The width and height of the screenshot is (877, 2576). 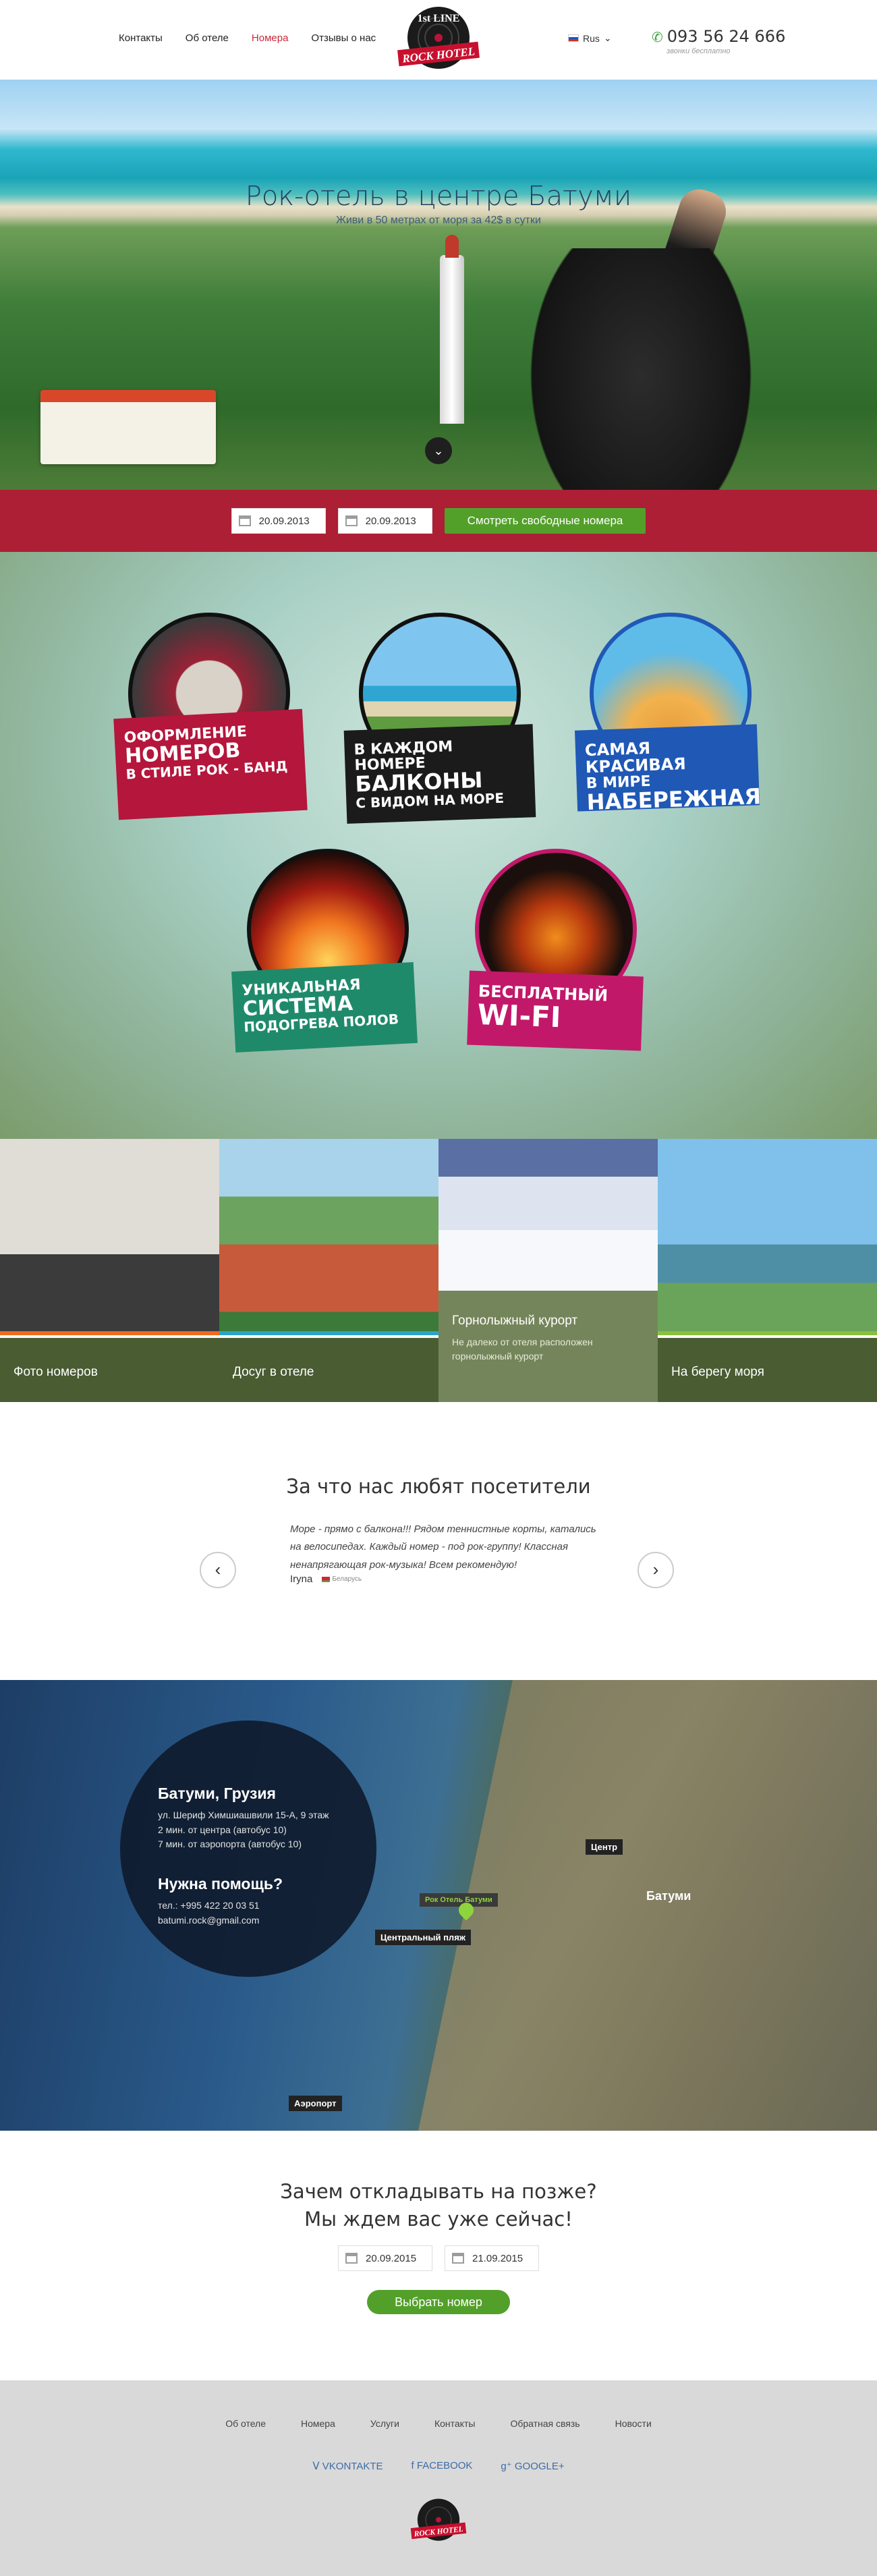 I want to click on checkout-date-field: 20.09.2013, so click(x=385, y=521).